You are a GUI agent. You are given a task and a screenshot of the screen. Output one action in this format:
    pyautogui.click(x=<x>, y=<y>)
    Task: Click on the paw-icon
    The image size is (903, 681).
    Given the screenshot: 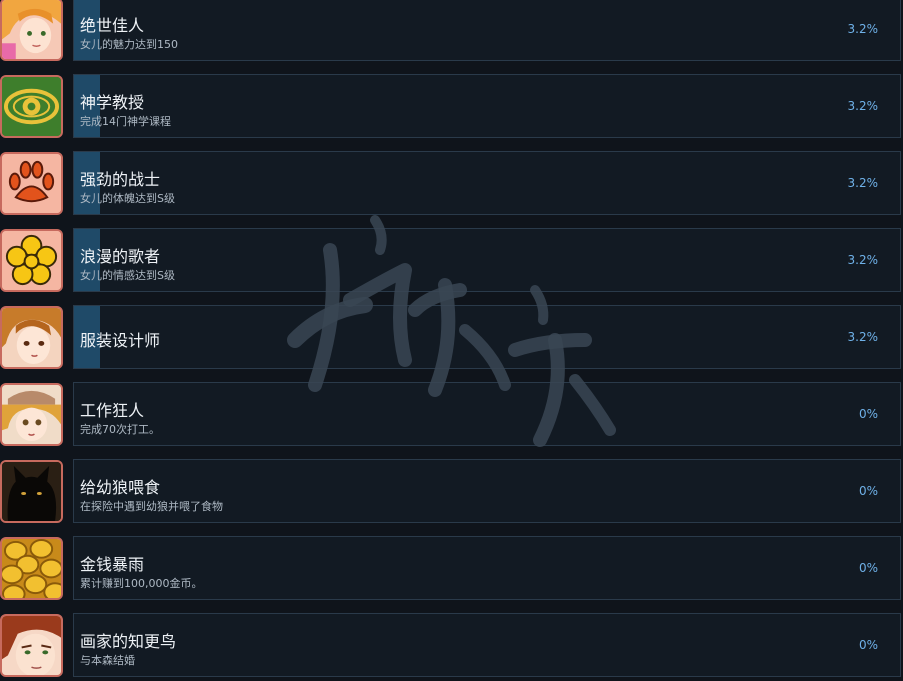 What is the action you would take?
    pyautogui.click(x=31, y=183)
    